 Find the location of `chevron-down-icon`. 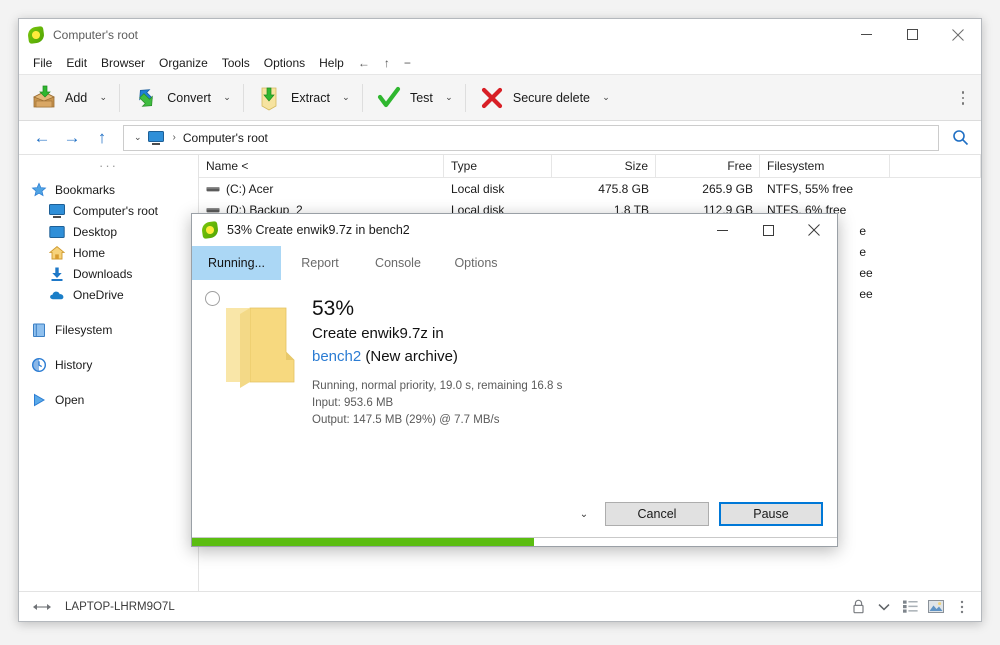

chevron-down-icon is located at coordinates (884, 607).